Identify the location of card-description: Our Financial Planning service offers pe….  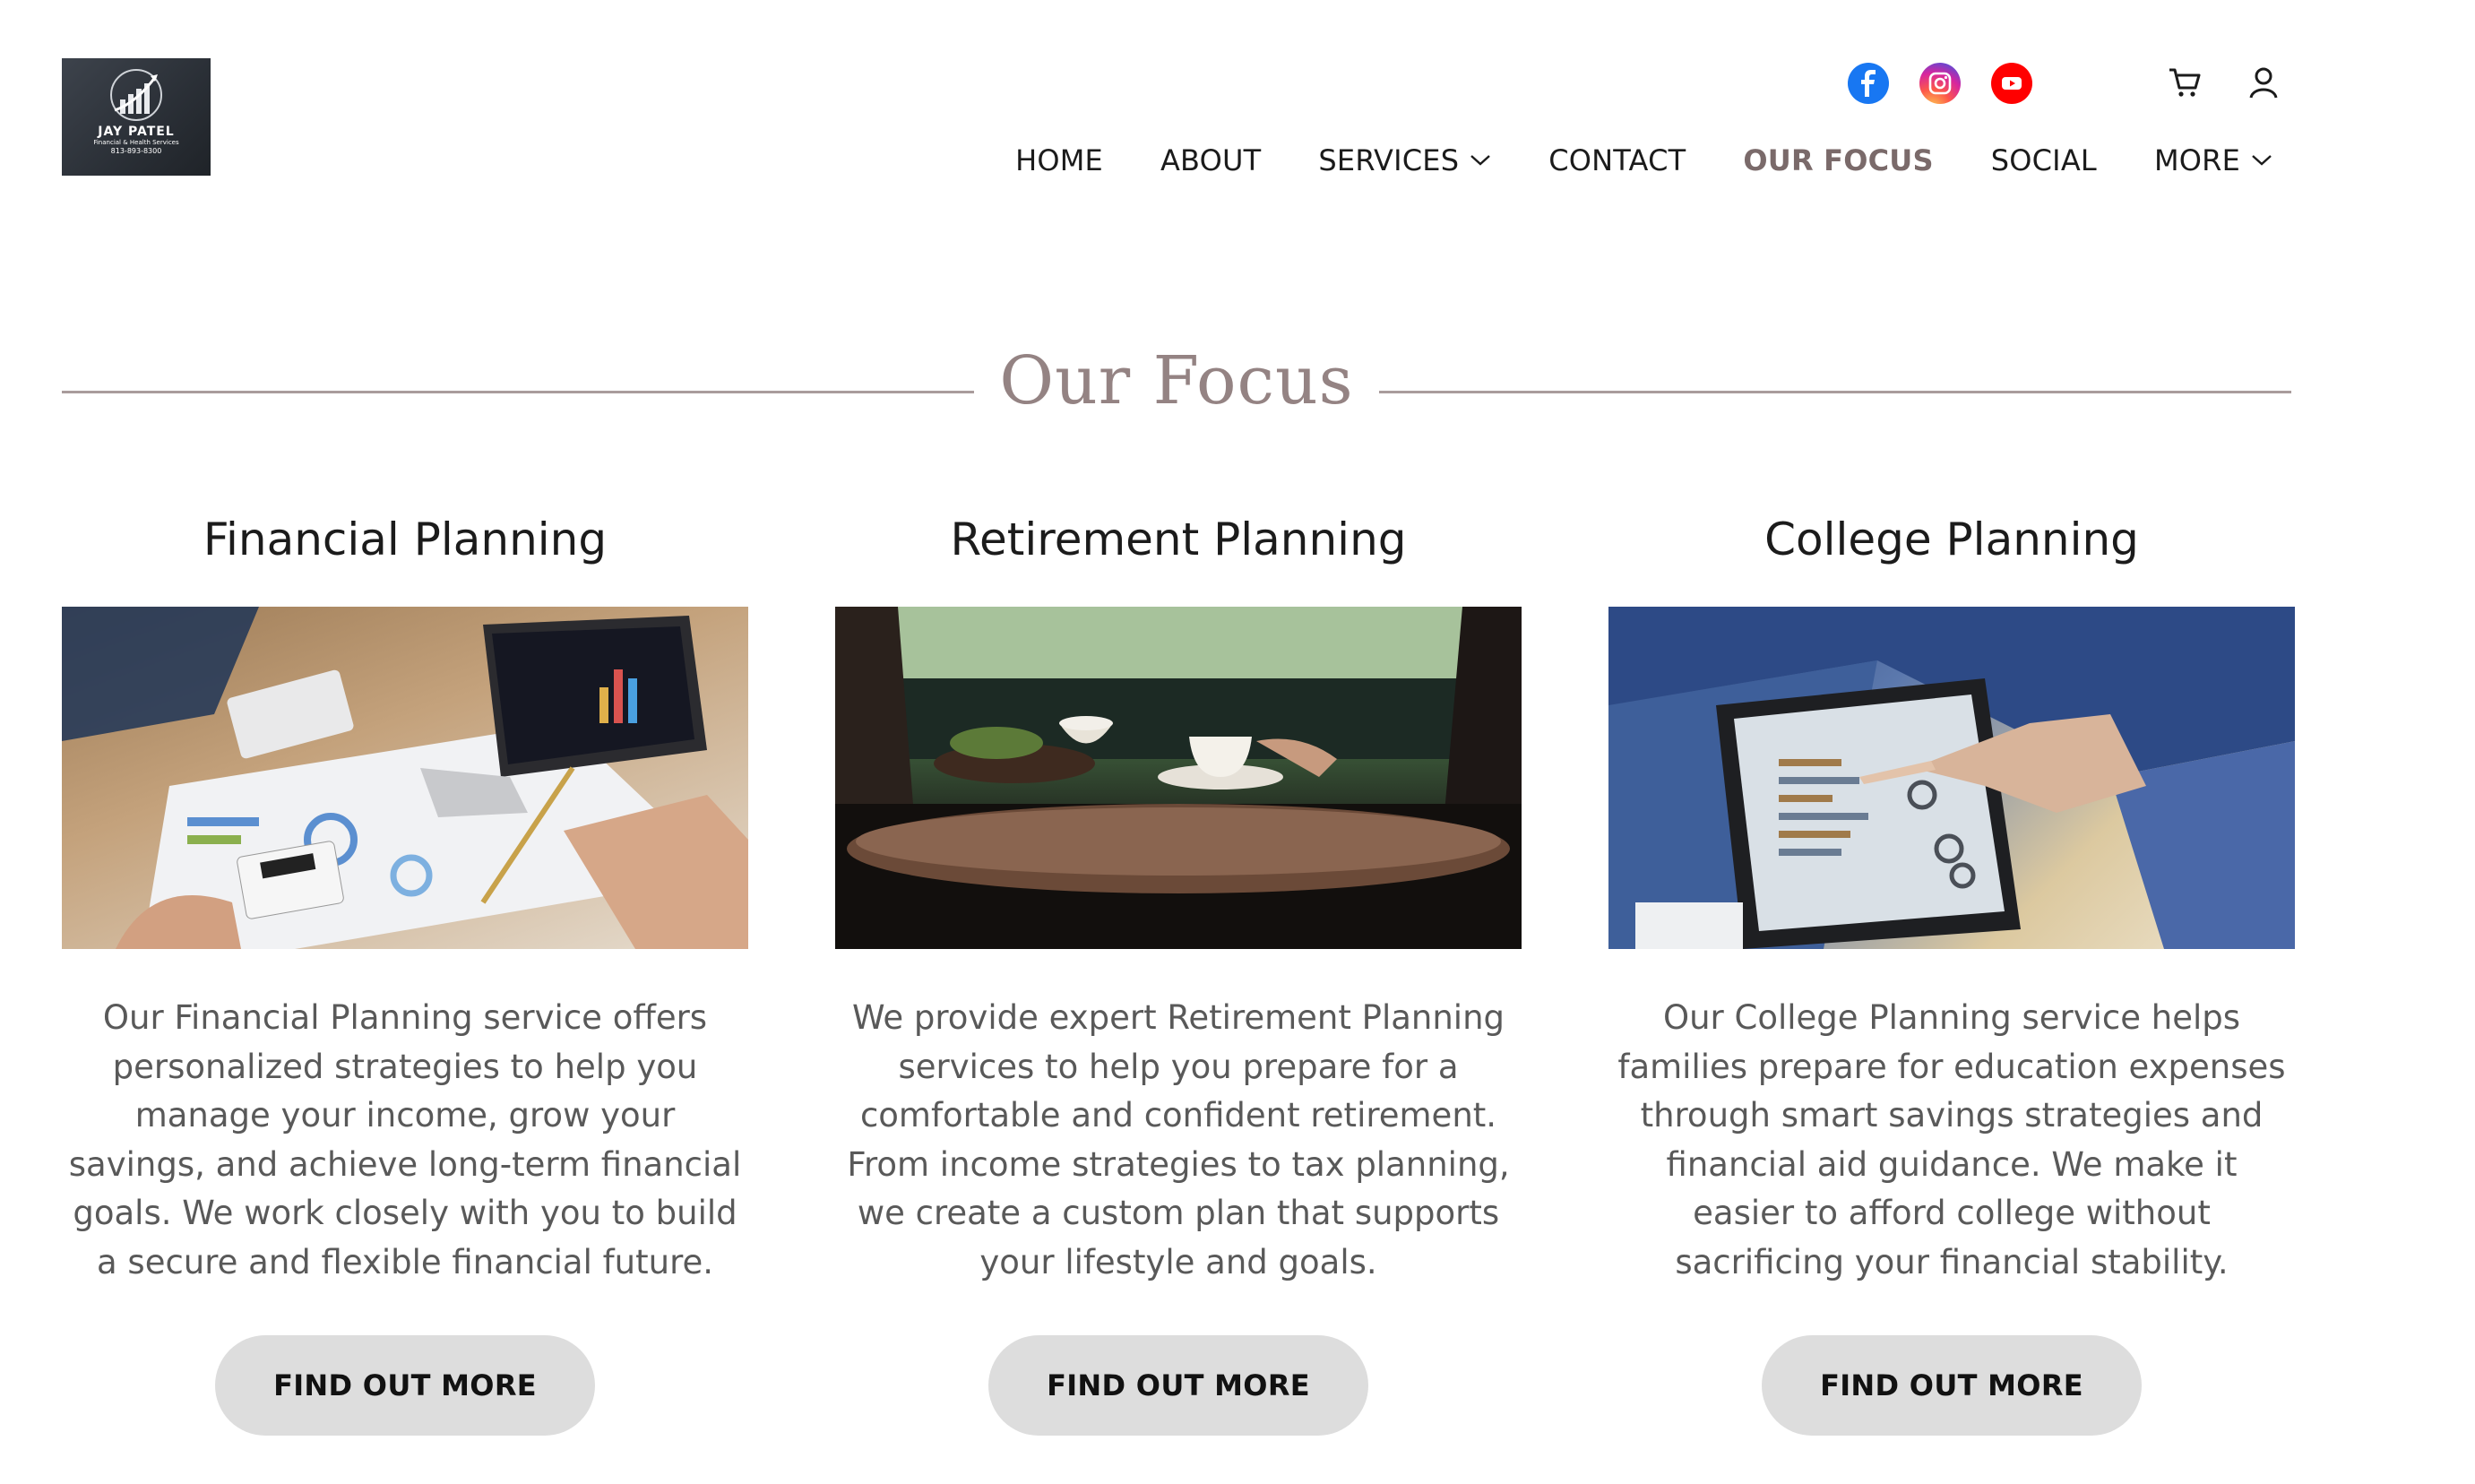
(405, 1139).